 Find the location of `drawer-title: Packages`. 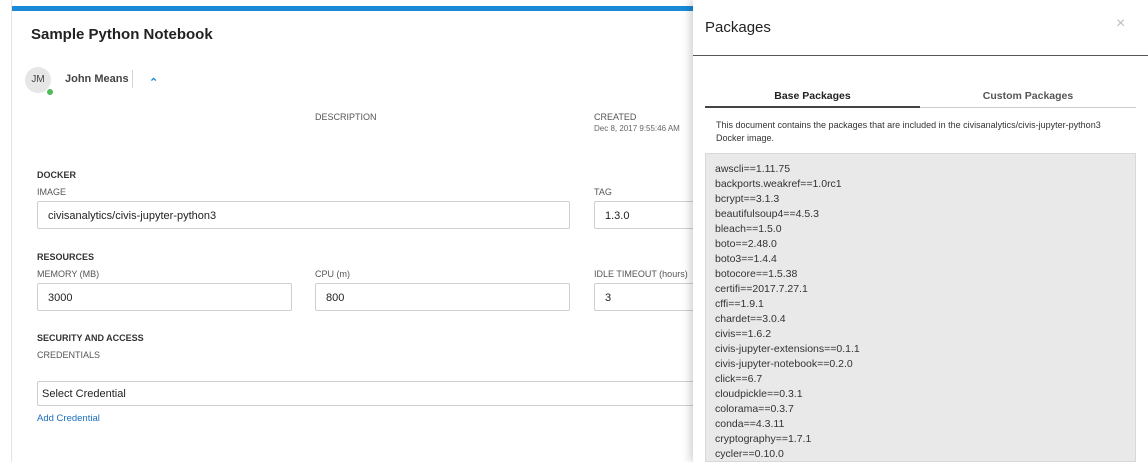

drawer-title: Packages is located at coordinates (738, 27).